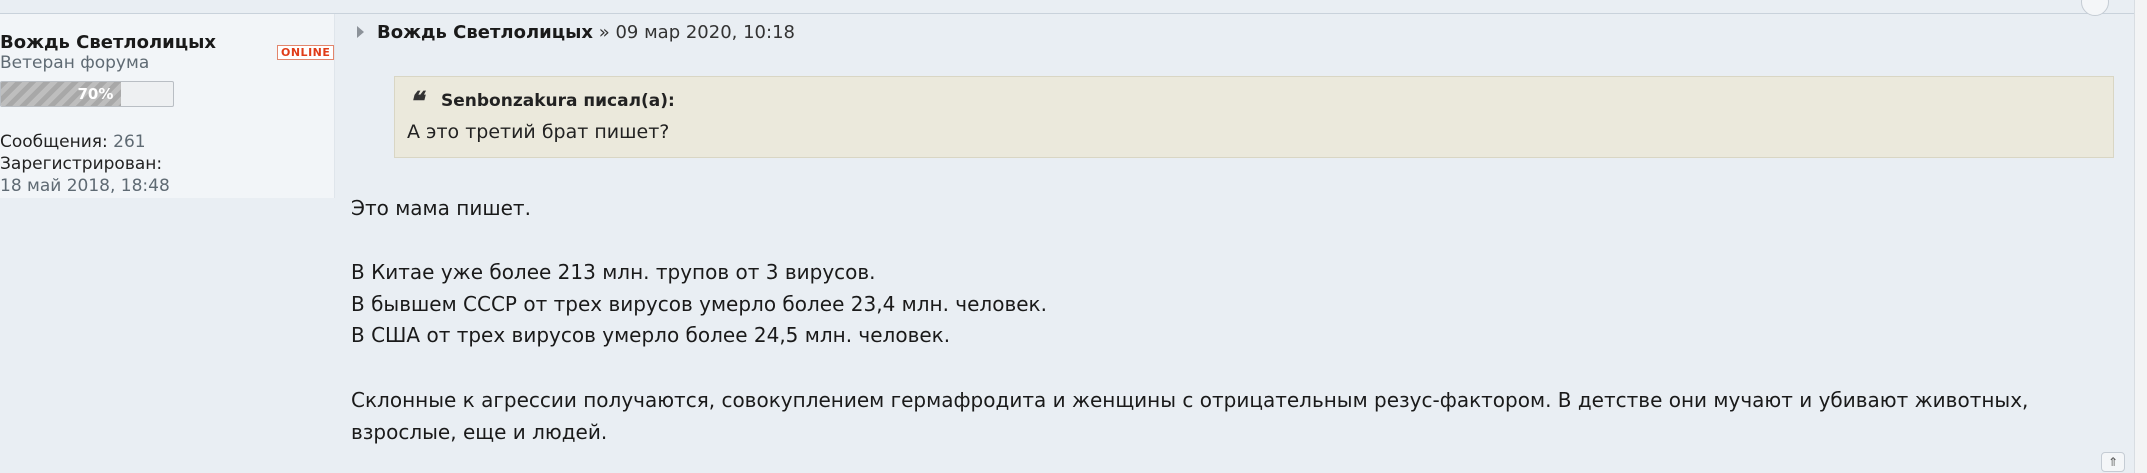 This screenshot has width=2147, height=473. What do you see at coordinates (416, 102) in the screenshot?
I see `quote-icon: ❝` at bounding box center [416, 102].